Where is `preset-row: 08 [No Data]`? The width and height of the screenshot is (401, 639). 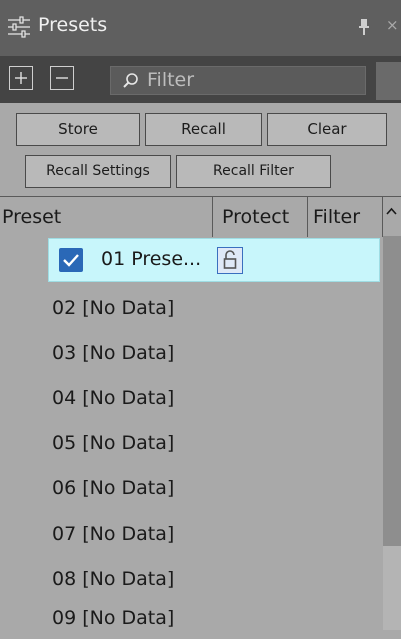
preset-row: 08 [No Data] is located at coordinates (191, 581).